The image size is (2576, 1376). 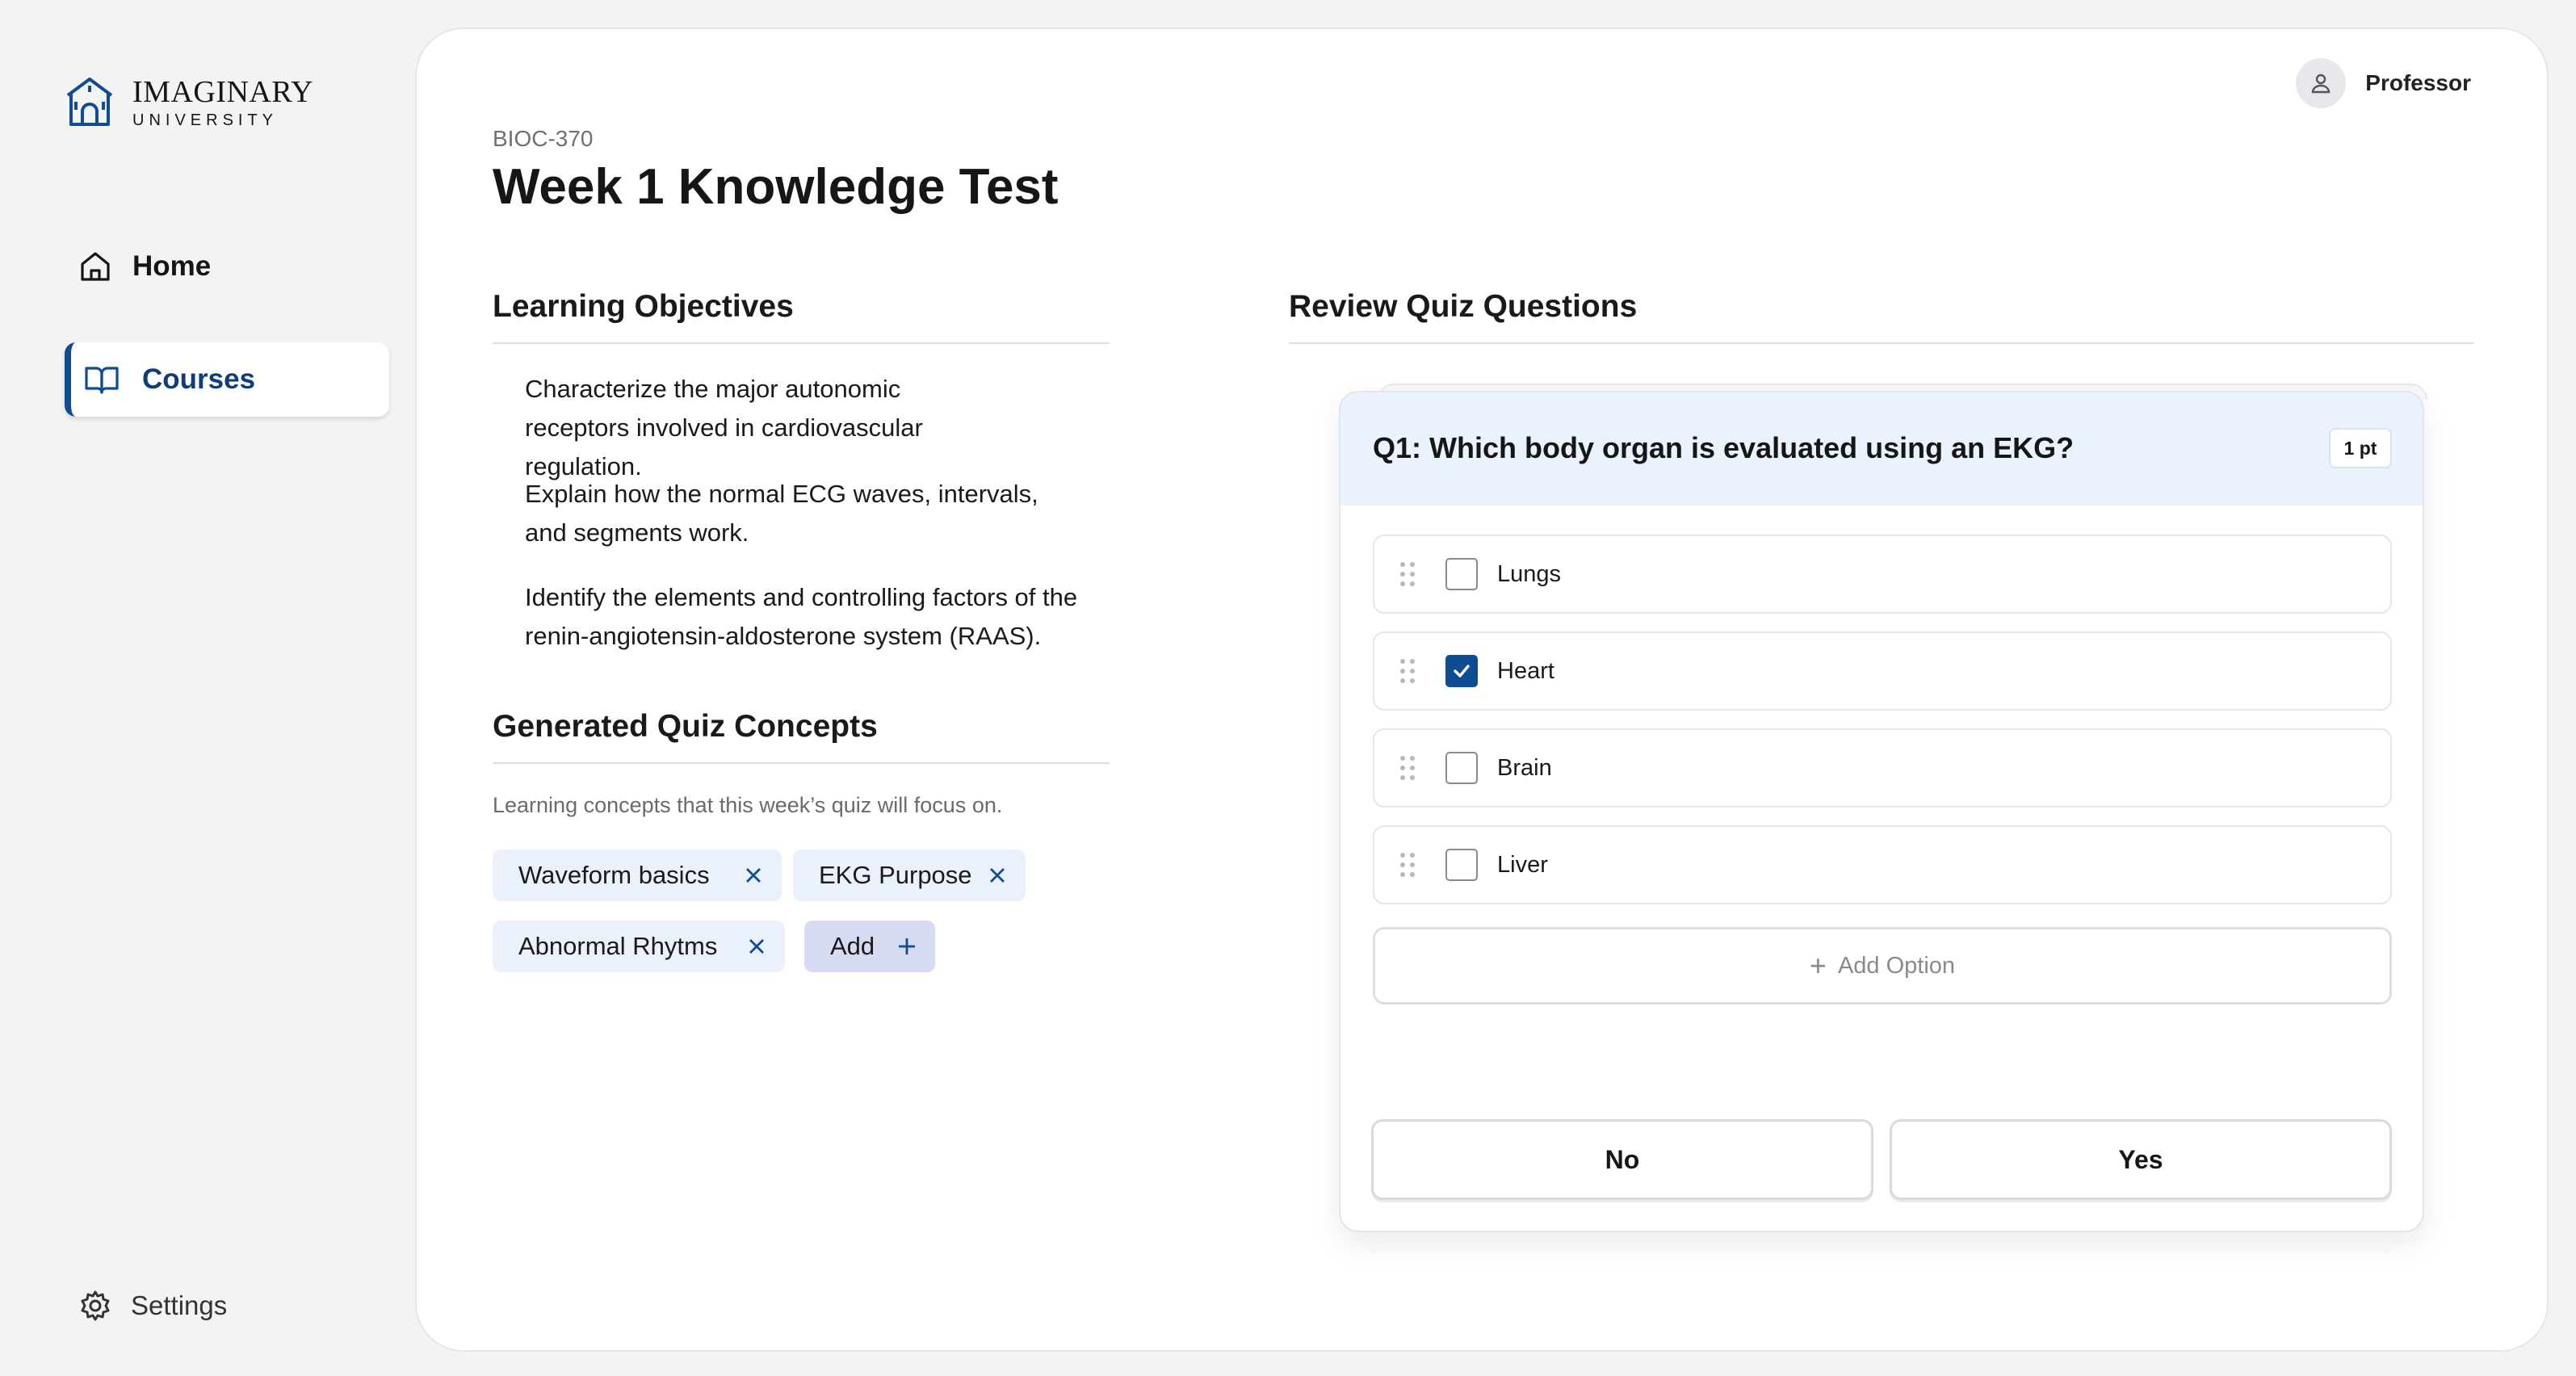 What do you see at coordinates (227, 266) in the screenshot?
I see `sidebar-item-home: Home` at bounding box center [227, 266].